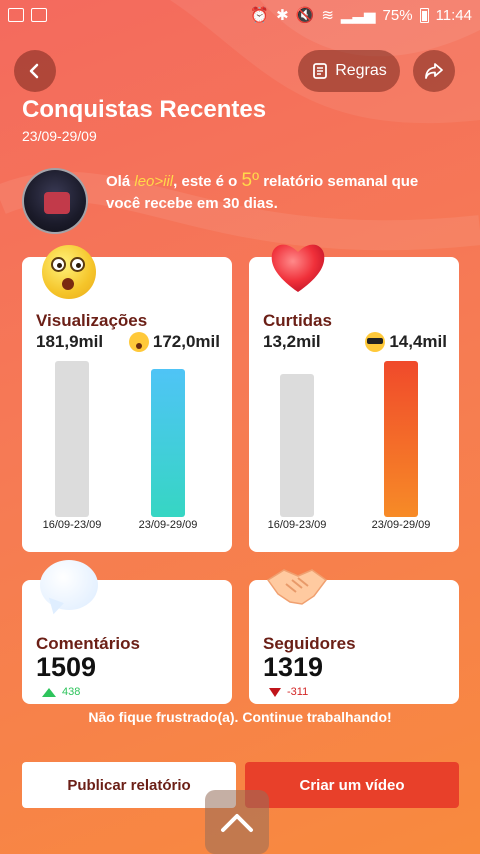  I want to click on followers-delta: -311, so click(288, 692).